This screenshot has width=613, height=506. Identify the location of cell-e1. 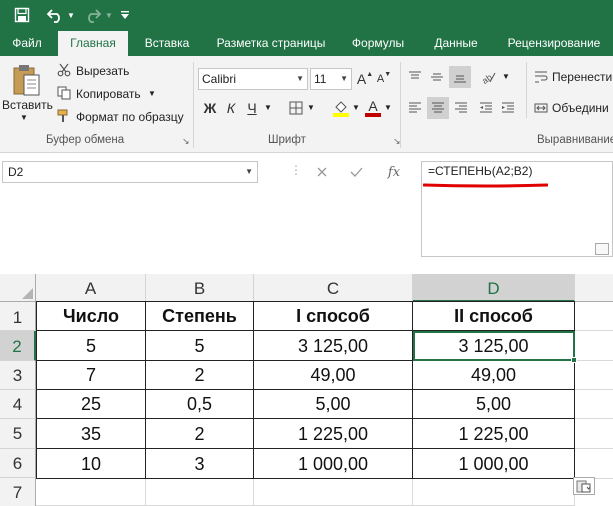
(594, 316).